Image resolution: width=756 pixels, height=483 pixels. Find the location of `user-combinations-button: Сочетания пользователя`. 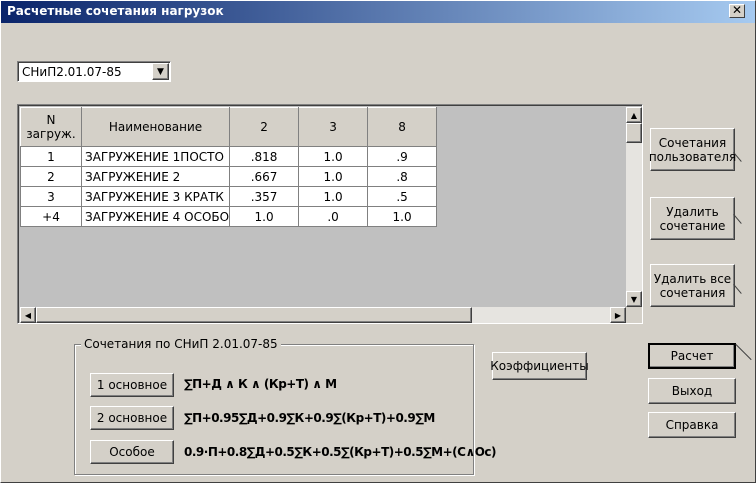

user-combinations-button: Сочетания пользователя is located at coordinates (692, 149).